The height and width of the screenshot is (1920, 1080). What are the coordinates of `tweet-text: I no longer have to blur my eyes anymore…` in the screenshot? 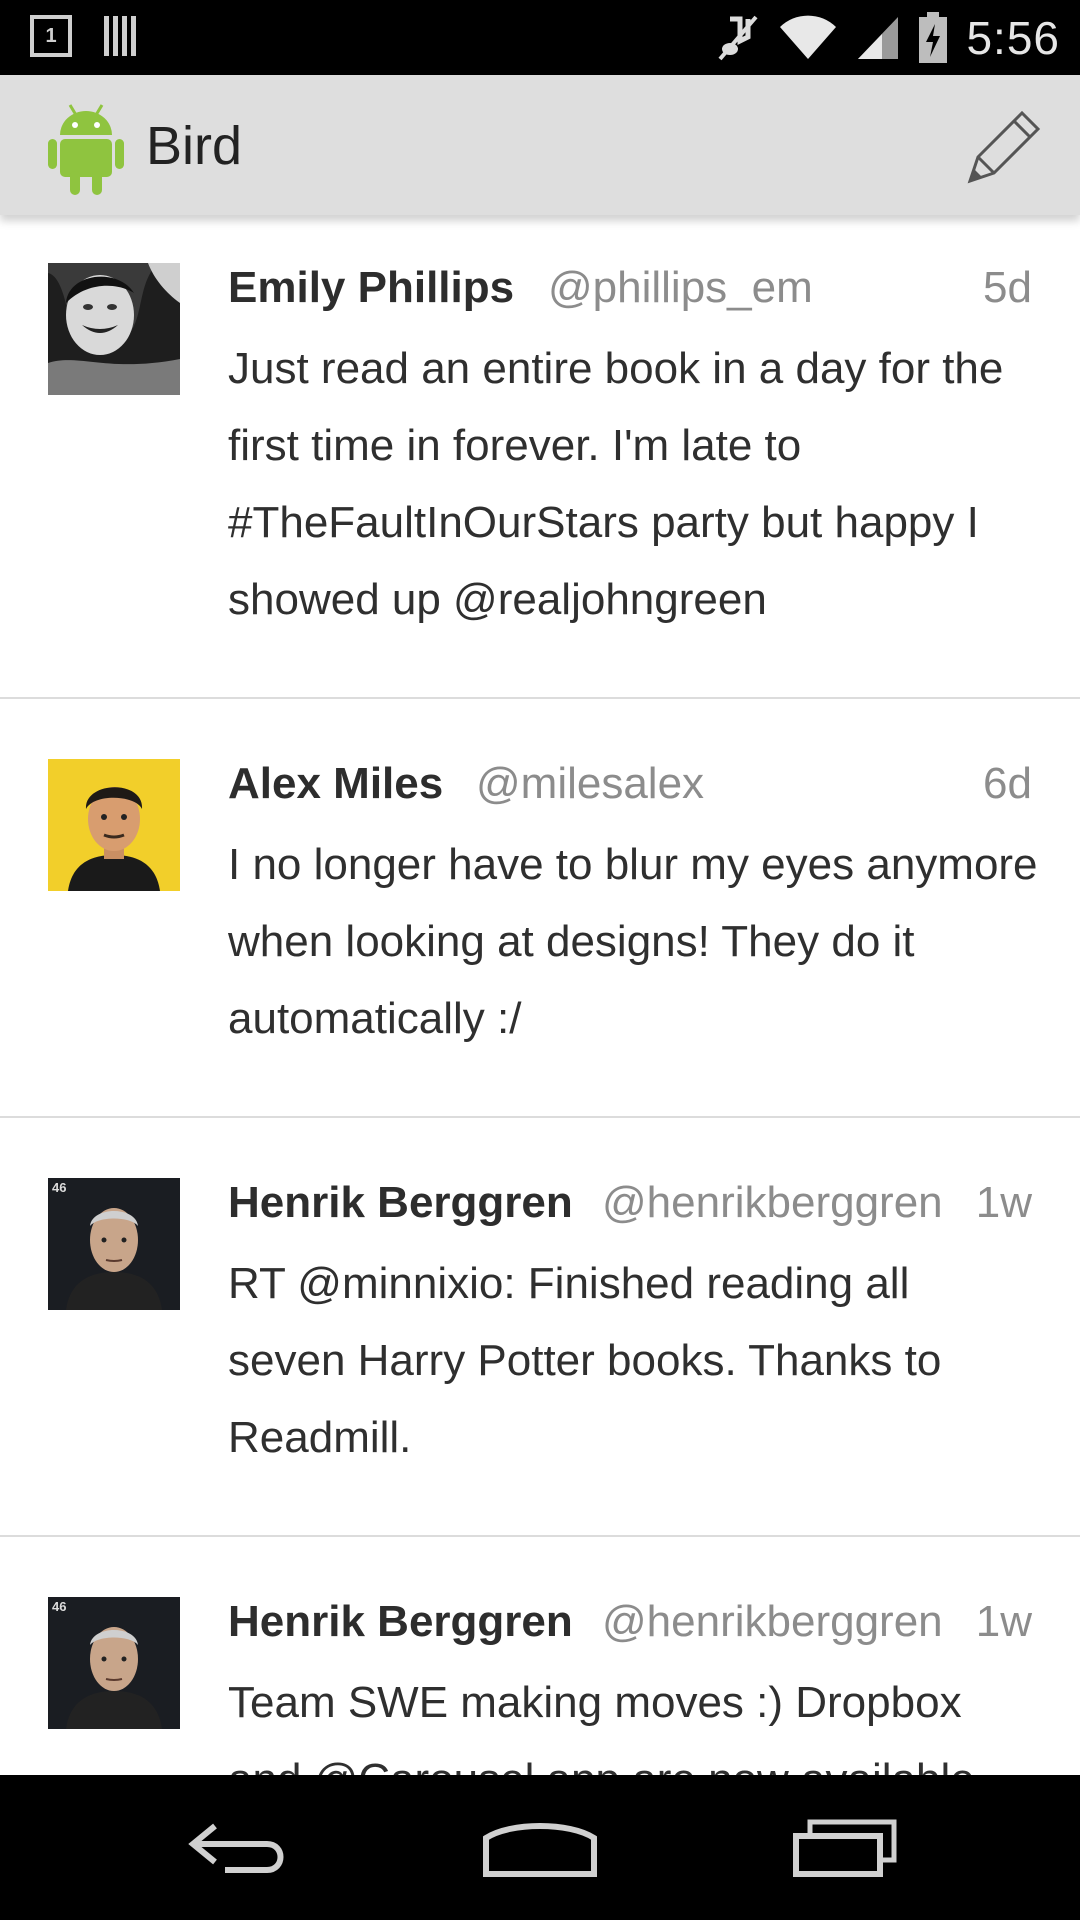 It's located at (633, 941).